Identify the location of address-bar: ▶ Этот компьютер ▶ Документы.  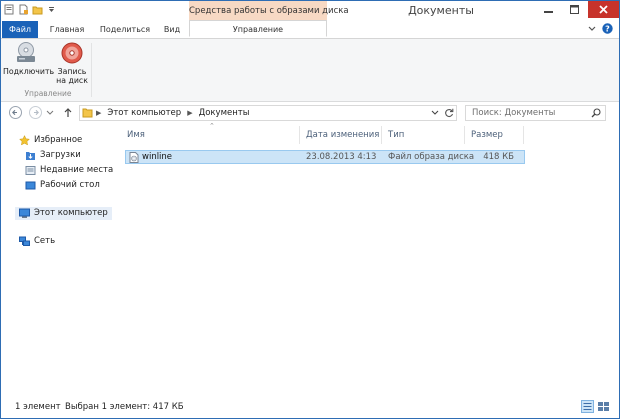
(268, 113).